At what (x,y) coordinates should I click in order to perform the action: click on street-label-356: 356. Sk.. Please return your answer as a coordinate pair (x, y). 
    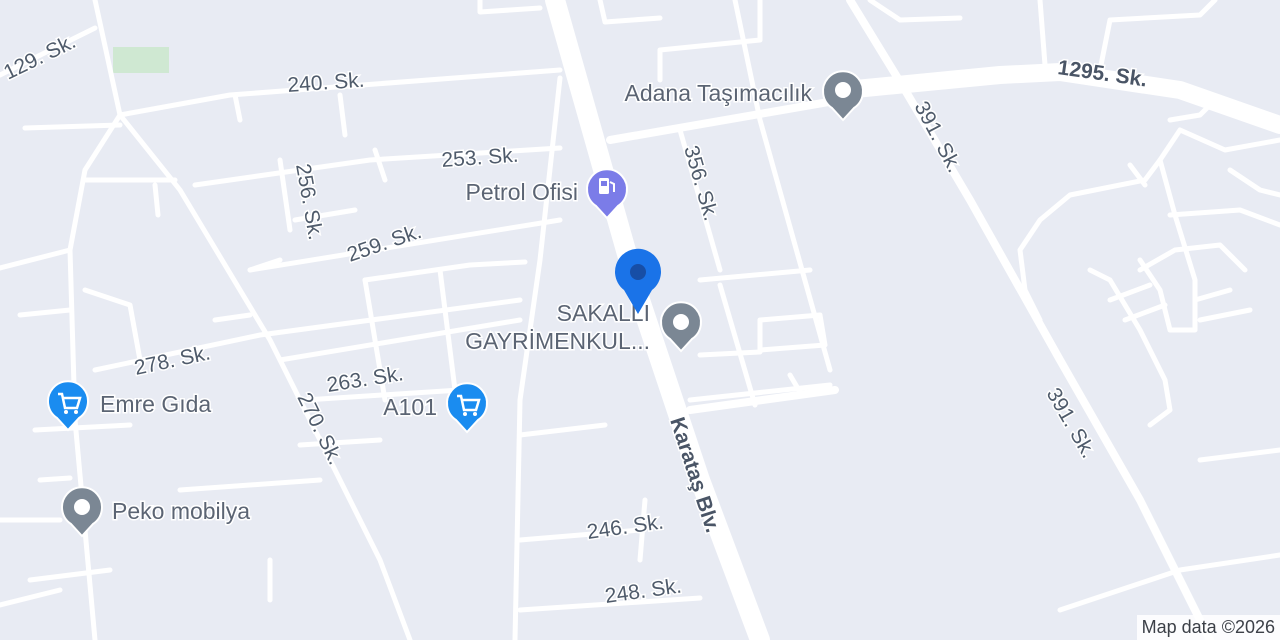
    Looking at the image, I should click on (700, 183).